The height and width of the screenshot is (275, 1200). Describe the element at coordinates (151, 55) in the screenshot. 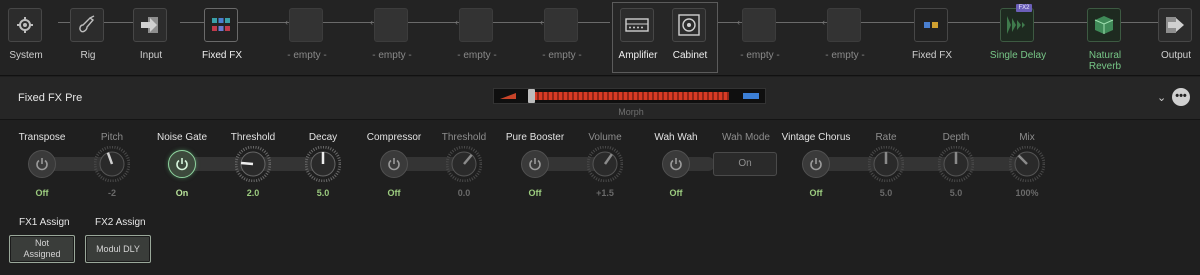

I see `slot-label: Input` at that location.